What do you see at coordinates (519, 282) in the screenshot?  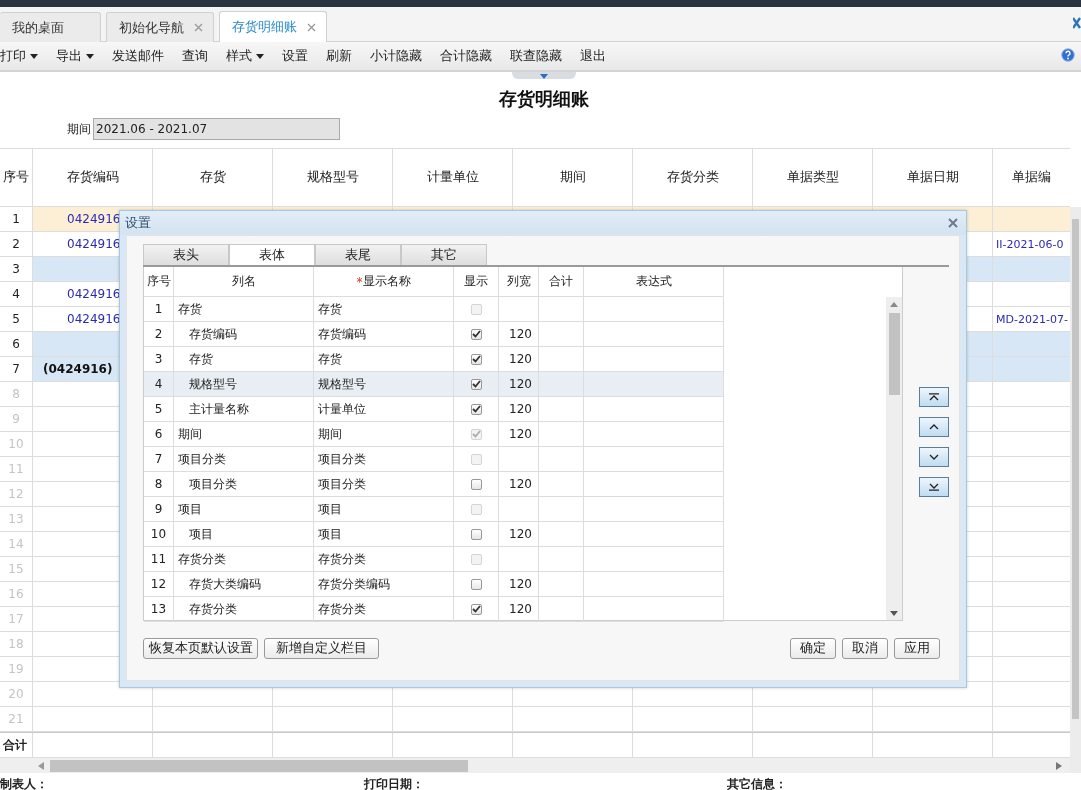 I see `column-header: 列宽` at bounding box center [519, 282].